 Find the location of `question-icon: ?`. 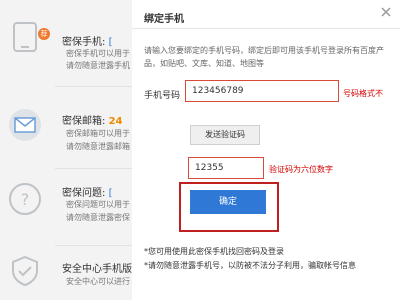

question-icon: ? is located at coordinates (25, 199).